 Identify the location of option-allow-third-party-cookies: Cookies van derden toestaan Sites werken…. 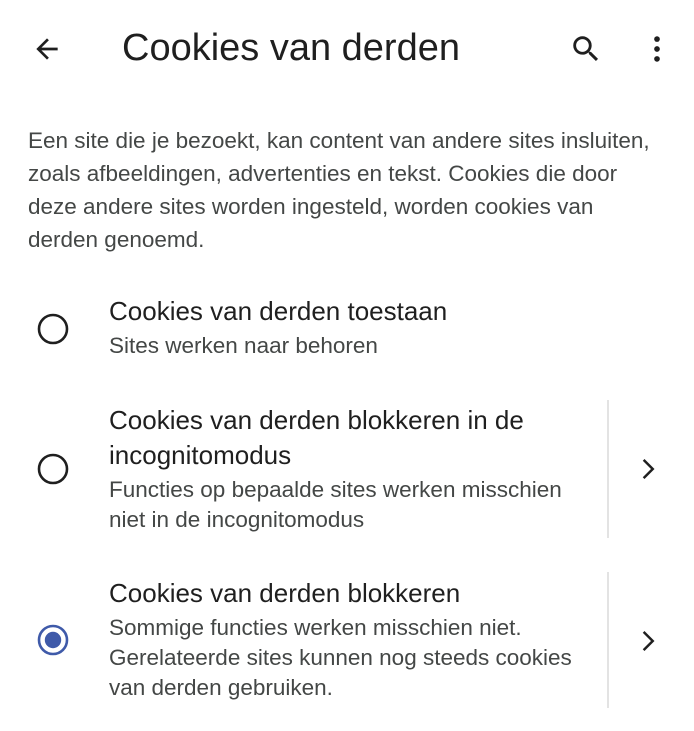
(347, 334).